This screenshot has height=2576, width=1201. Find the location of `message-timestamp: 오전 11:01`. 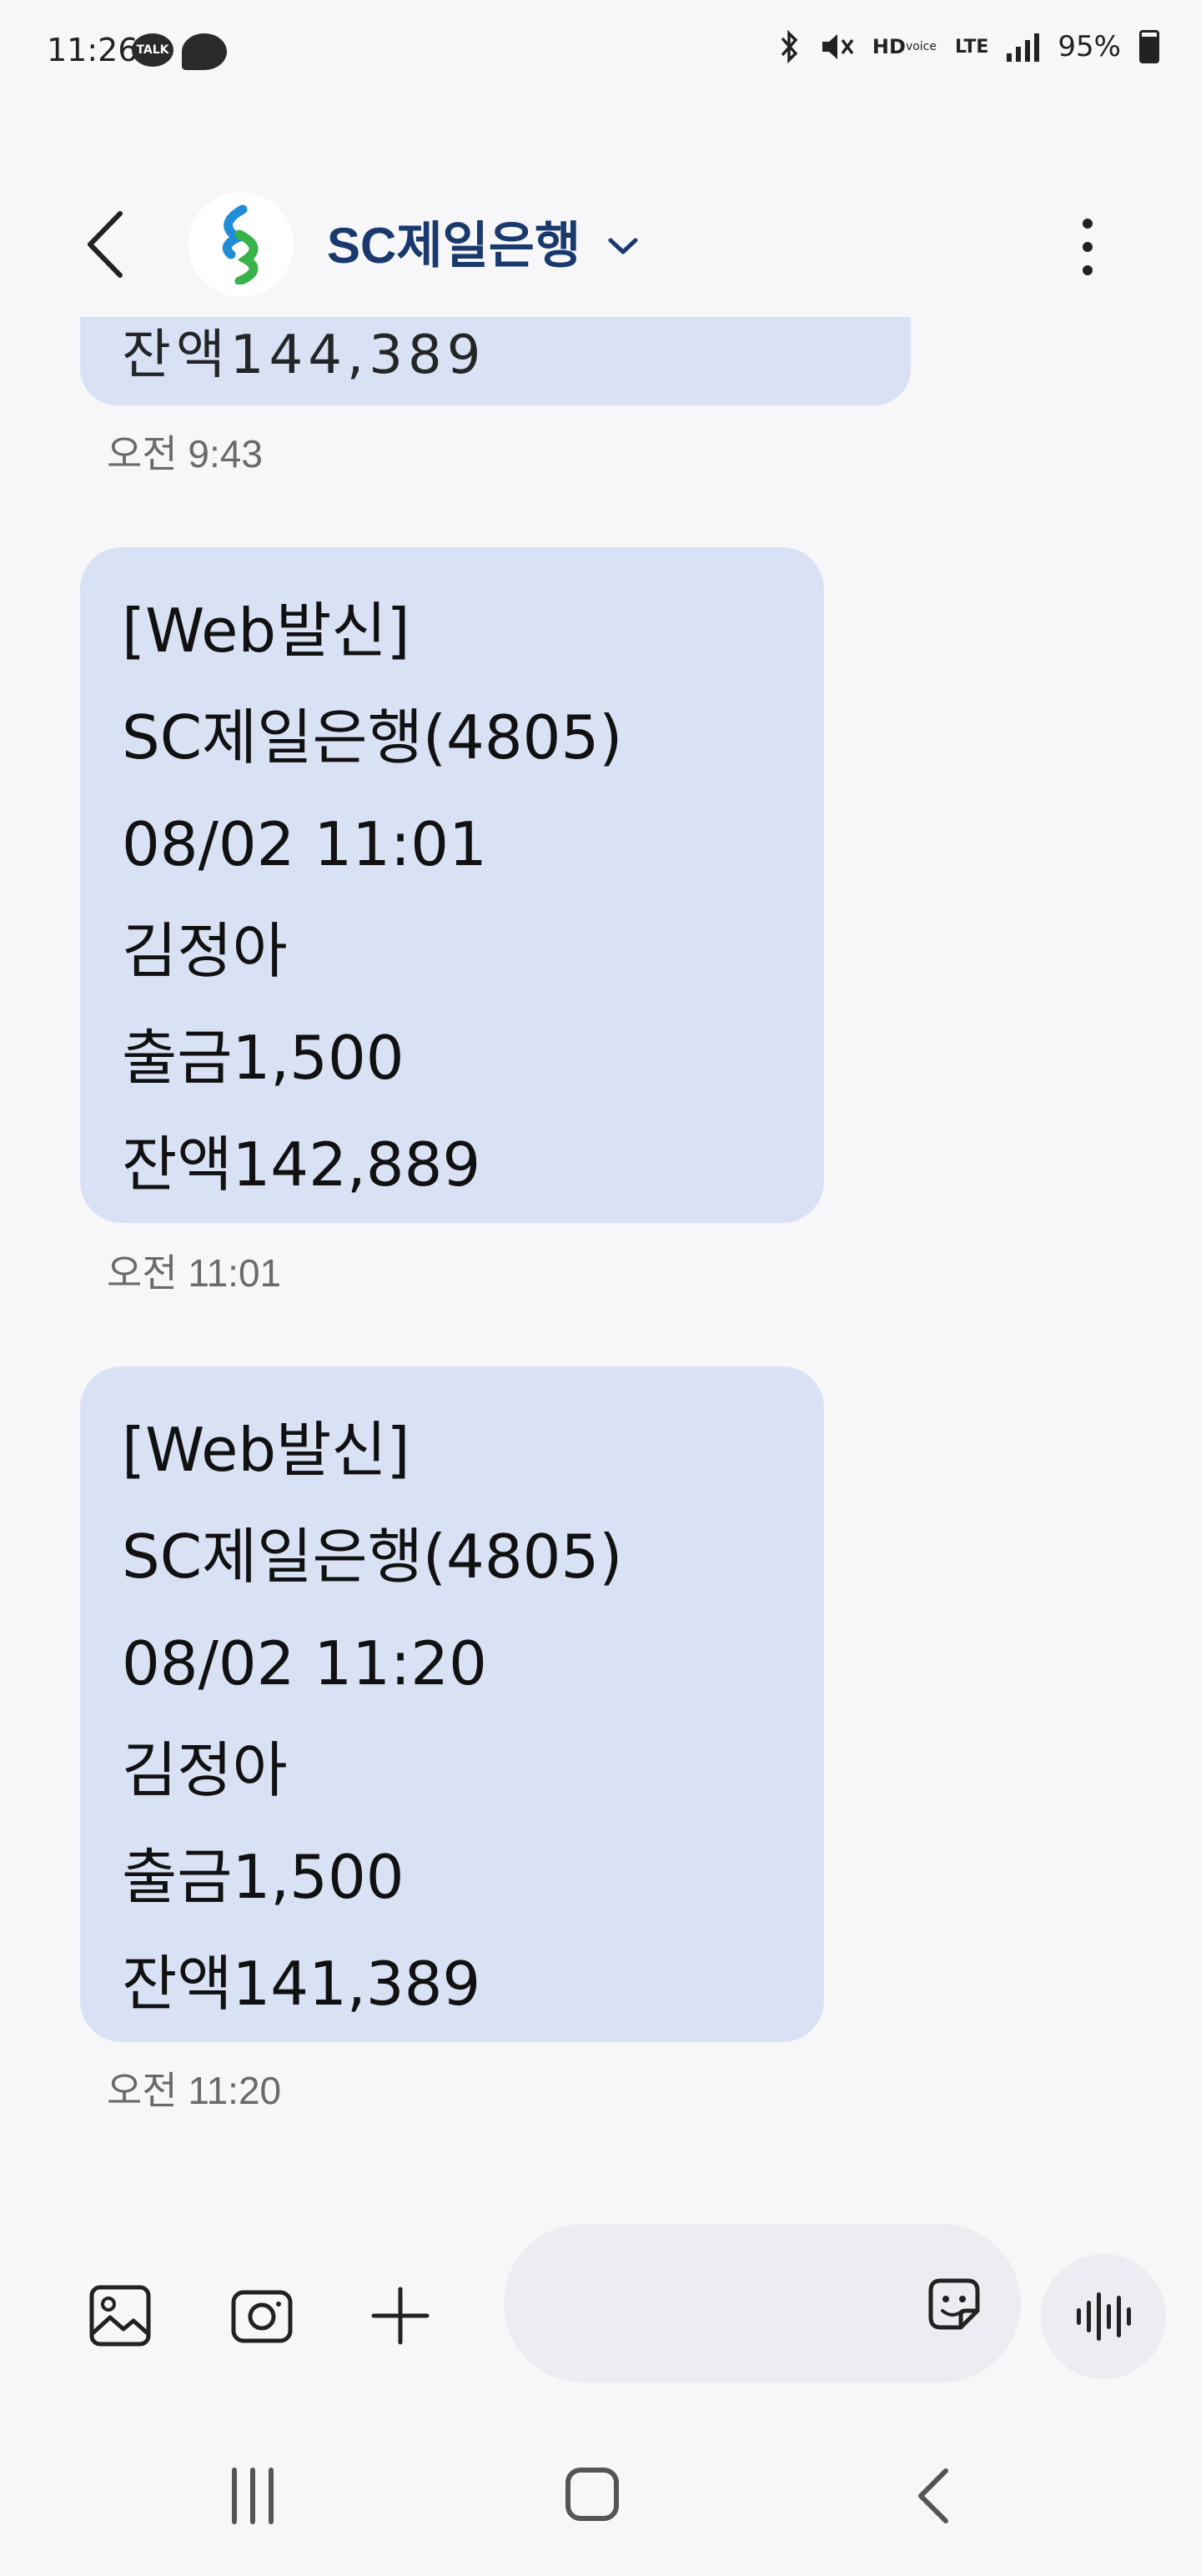

message-timestamp: 오전 11:01 is located at coordinates (194, 1273).